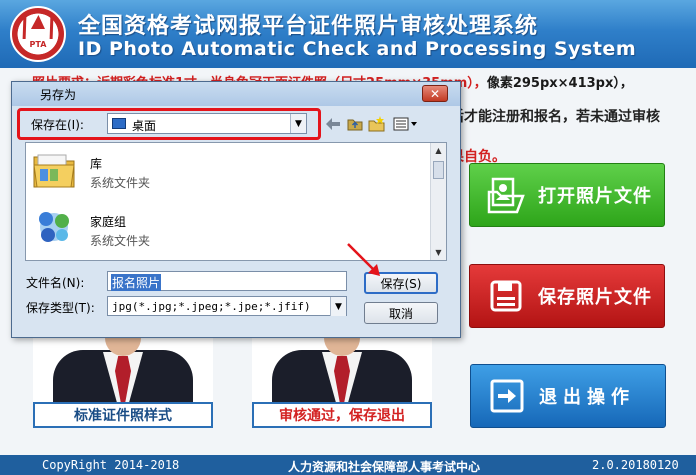 This screenshot has height=475, width=696. I want to click on dialog-title: 另存为, so click(58, 95).